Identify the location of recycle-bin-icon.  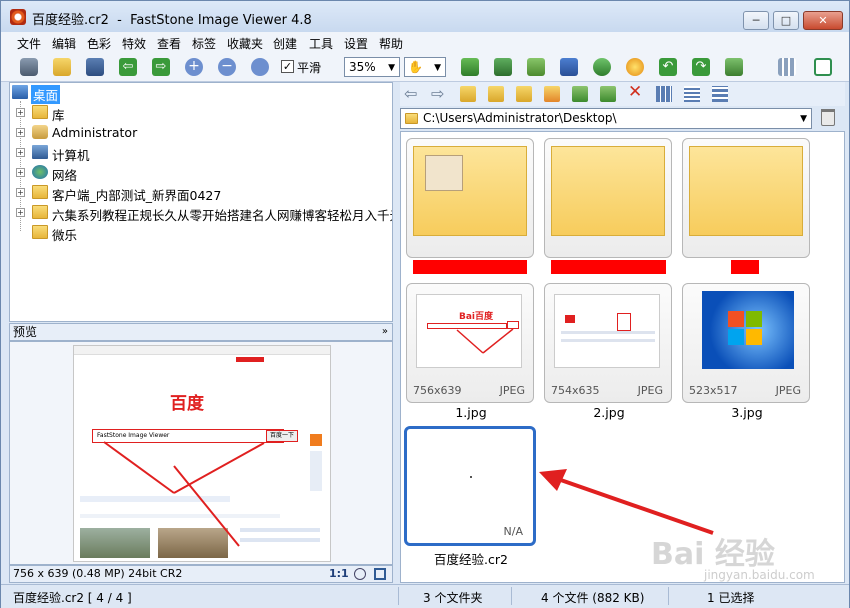
(828, 117).